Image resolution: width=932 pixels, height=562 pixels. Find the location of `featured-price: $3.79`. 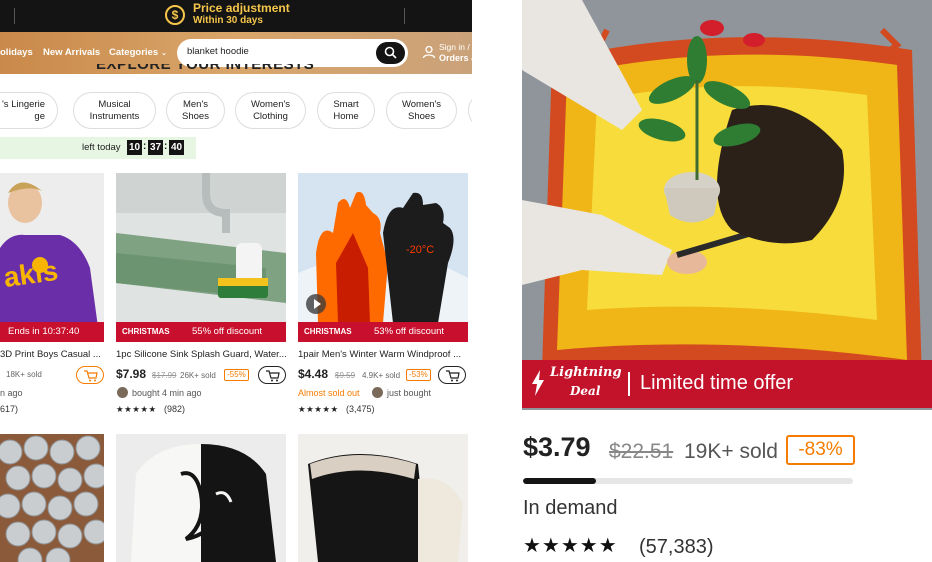

featured-price: $3.79 is located at coordinates (557, 447).